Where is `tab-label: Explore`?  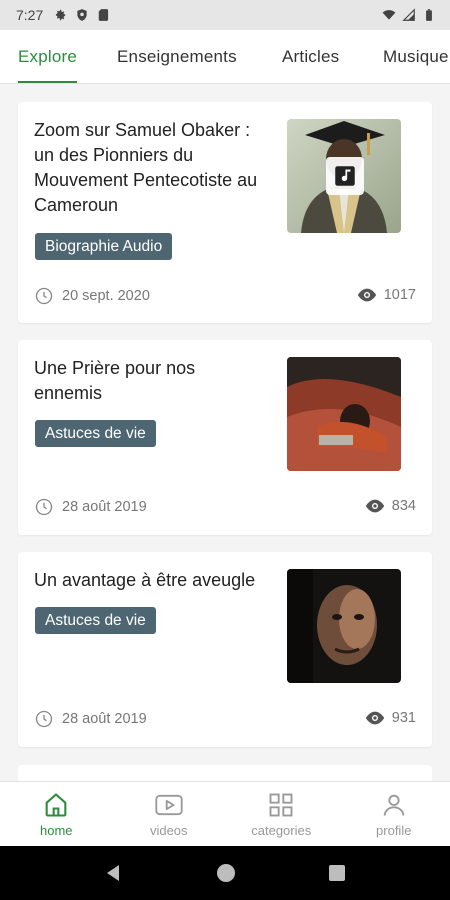 tab-label: Explore is located at coordinates (48, 56).